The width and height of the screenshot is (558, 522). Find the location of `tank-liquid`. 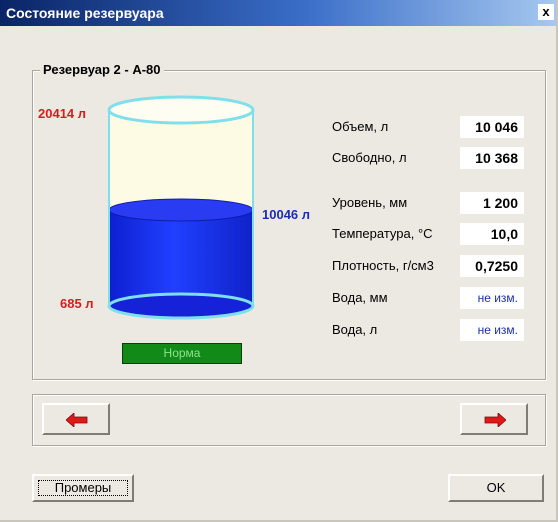

tank-liquid is located at coordinates (181, 257).